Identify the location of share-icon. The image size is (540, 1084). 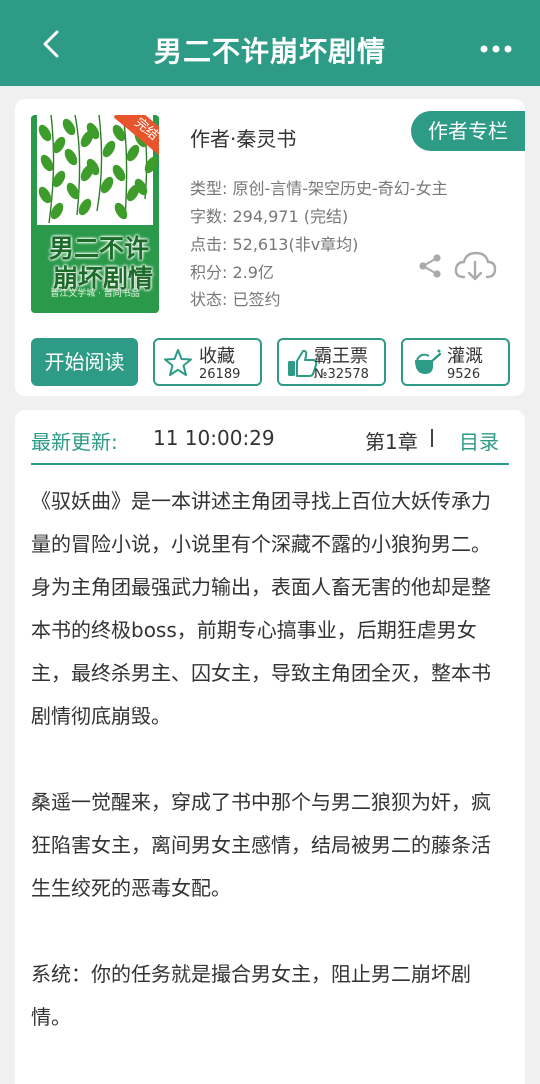
(430, 266).